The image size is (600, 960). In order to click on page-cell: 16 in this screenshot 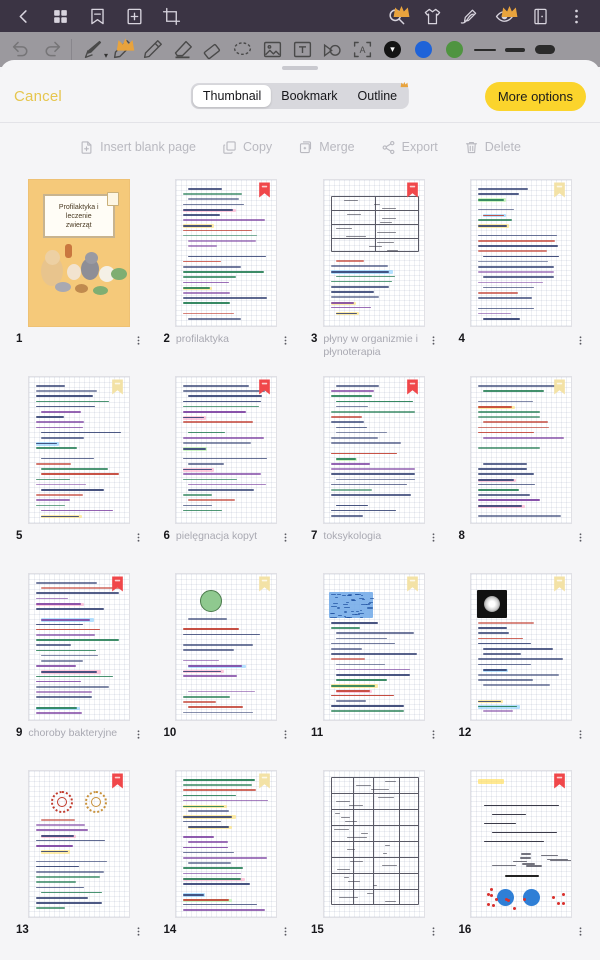, I will do `click(522, 865)`.